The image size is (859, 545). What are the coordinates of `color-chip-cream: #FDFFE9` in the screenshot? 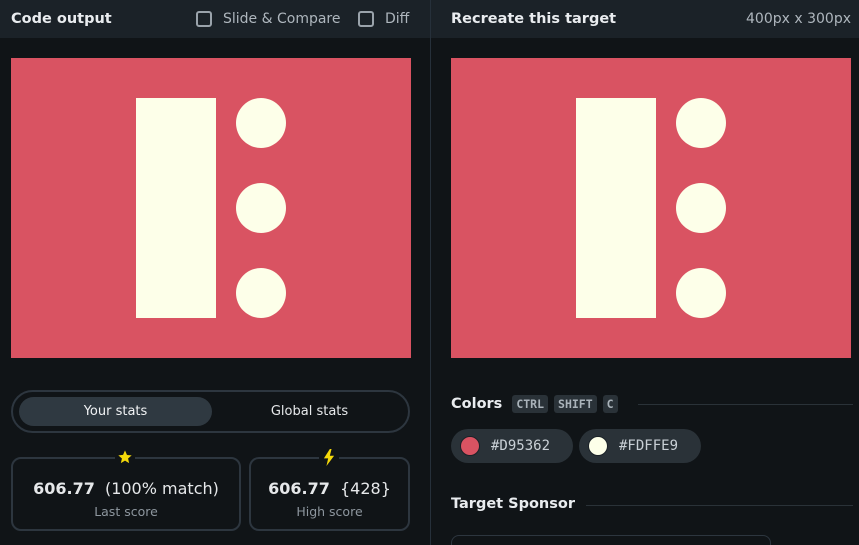 It's located at (640, 446).